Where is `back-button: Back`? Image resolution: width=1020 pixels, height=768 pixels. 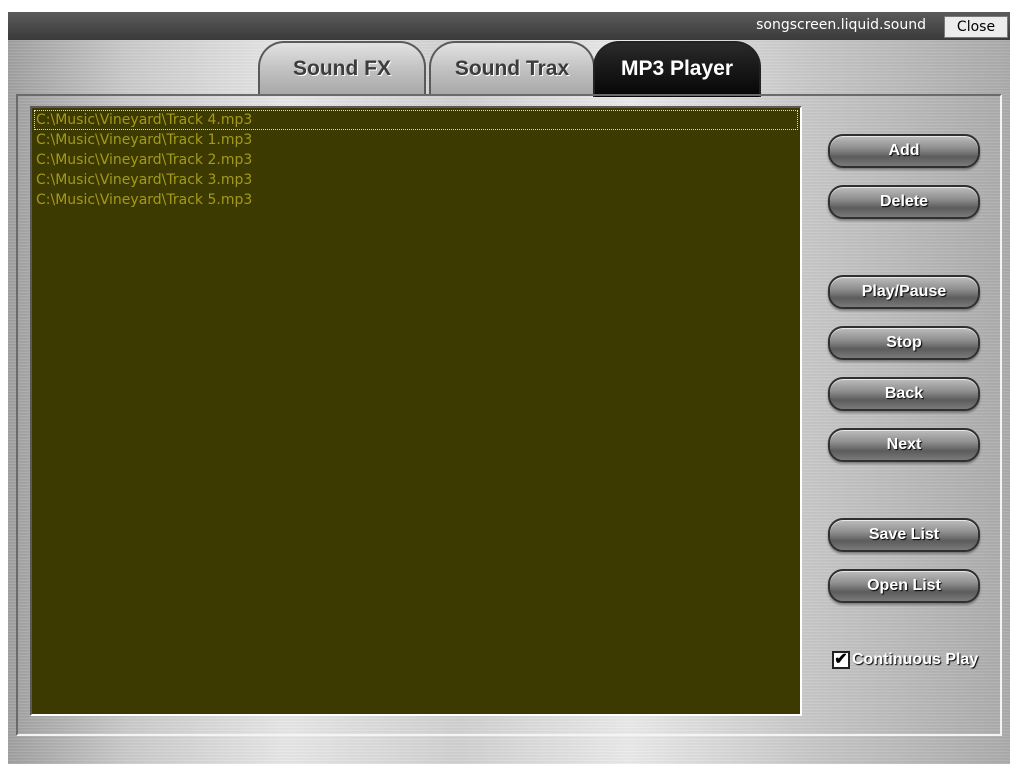
back-button: Back is located at coordinates (904, 394).